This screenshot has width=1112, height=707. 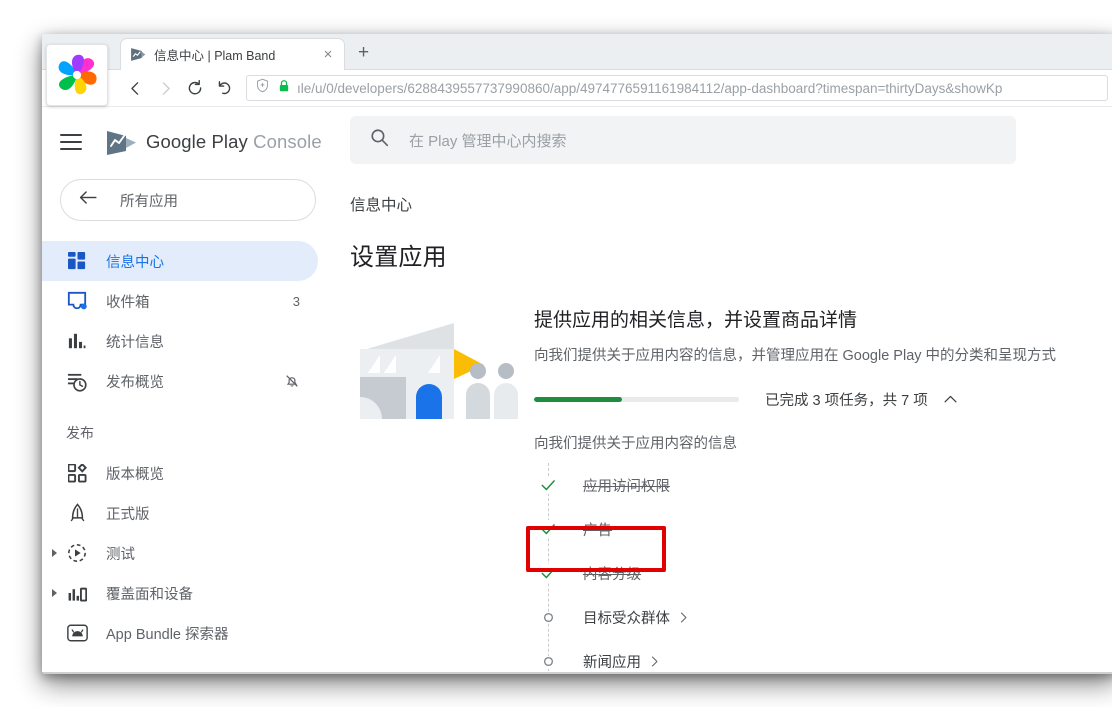 What do you see at coordinates (135, 342) in the screenshot?
I see `sidebar-item-label: 统计信息` at bounding box center [135, 342].